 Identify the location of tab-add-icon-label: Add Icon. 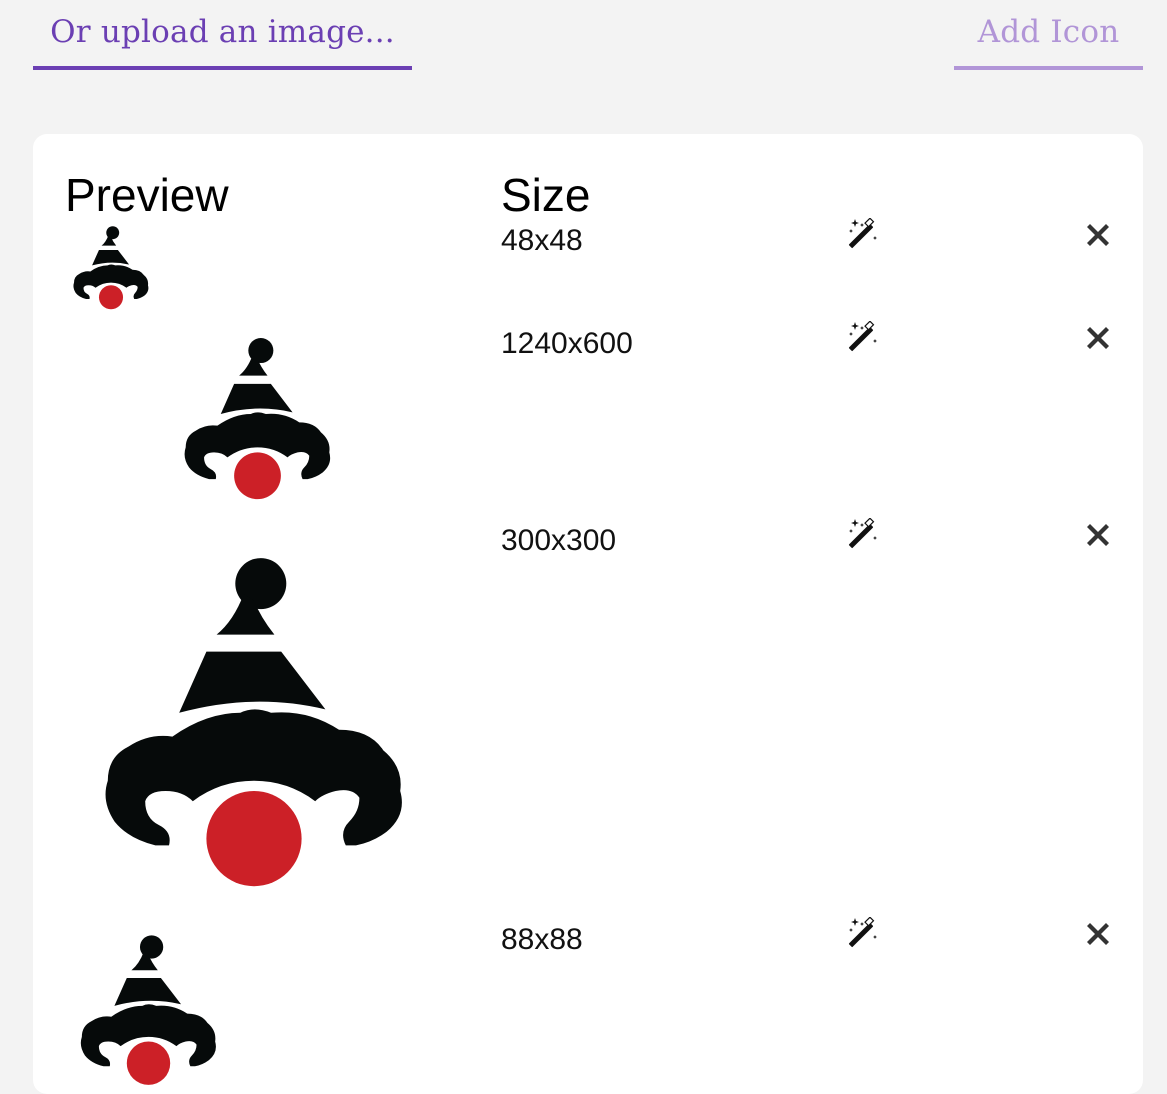
(1048, 32).